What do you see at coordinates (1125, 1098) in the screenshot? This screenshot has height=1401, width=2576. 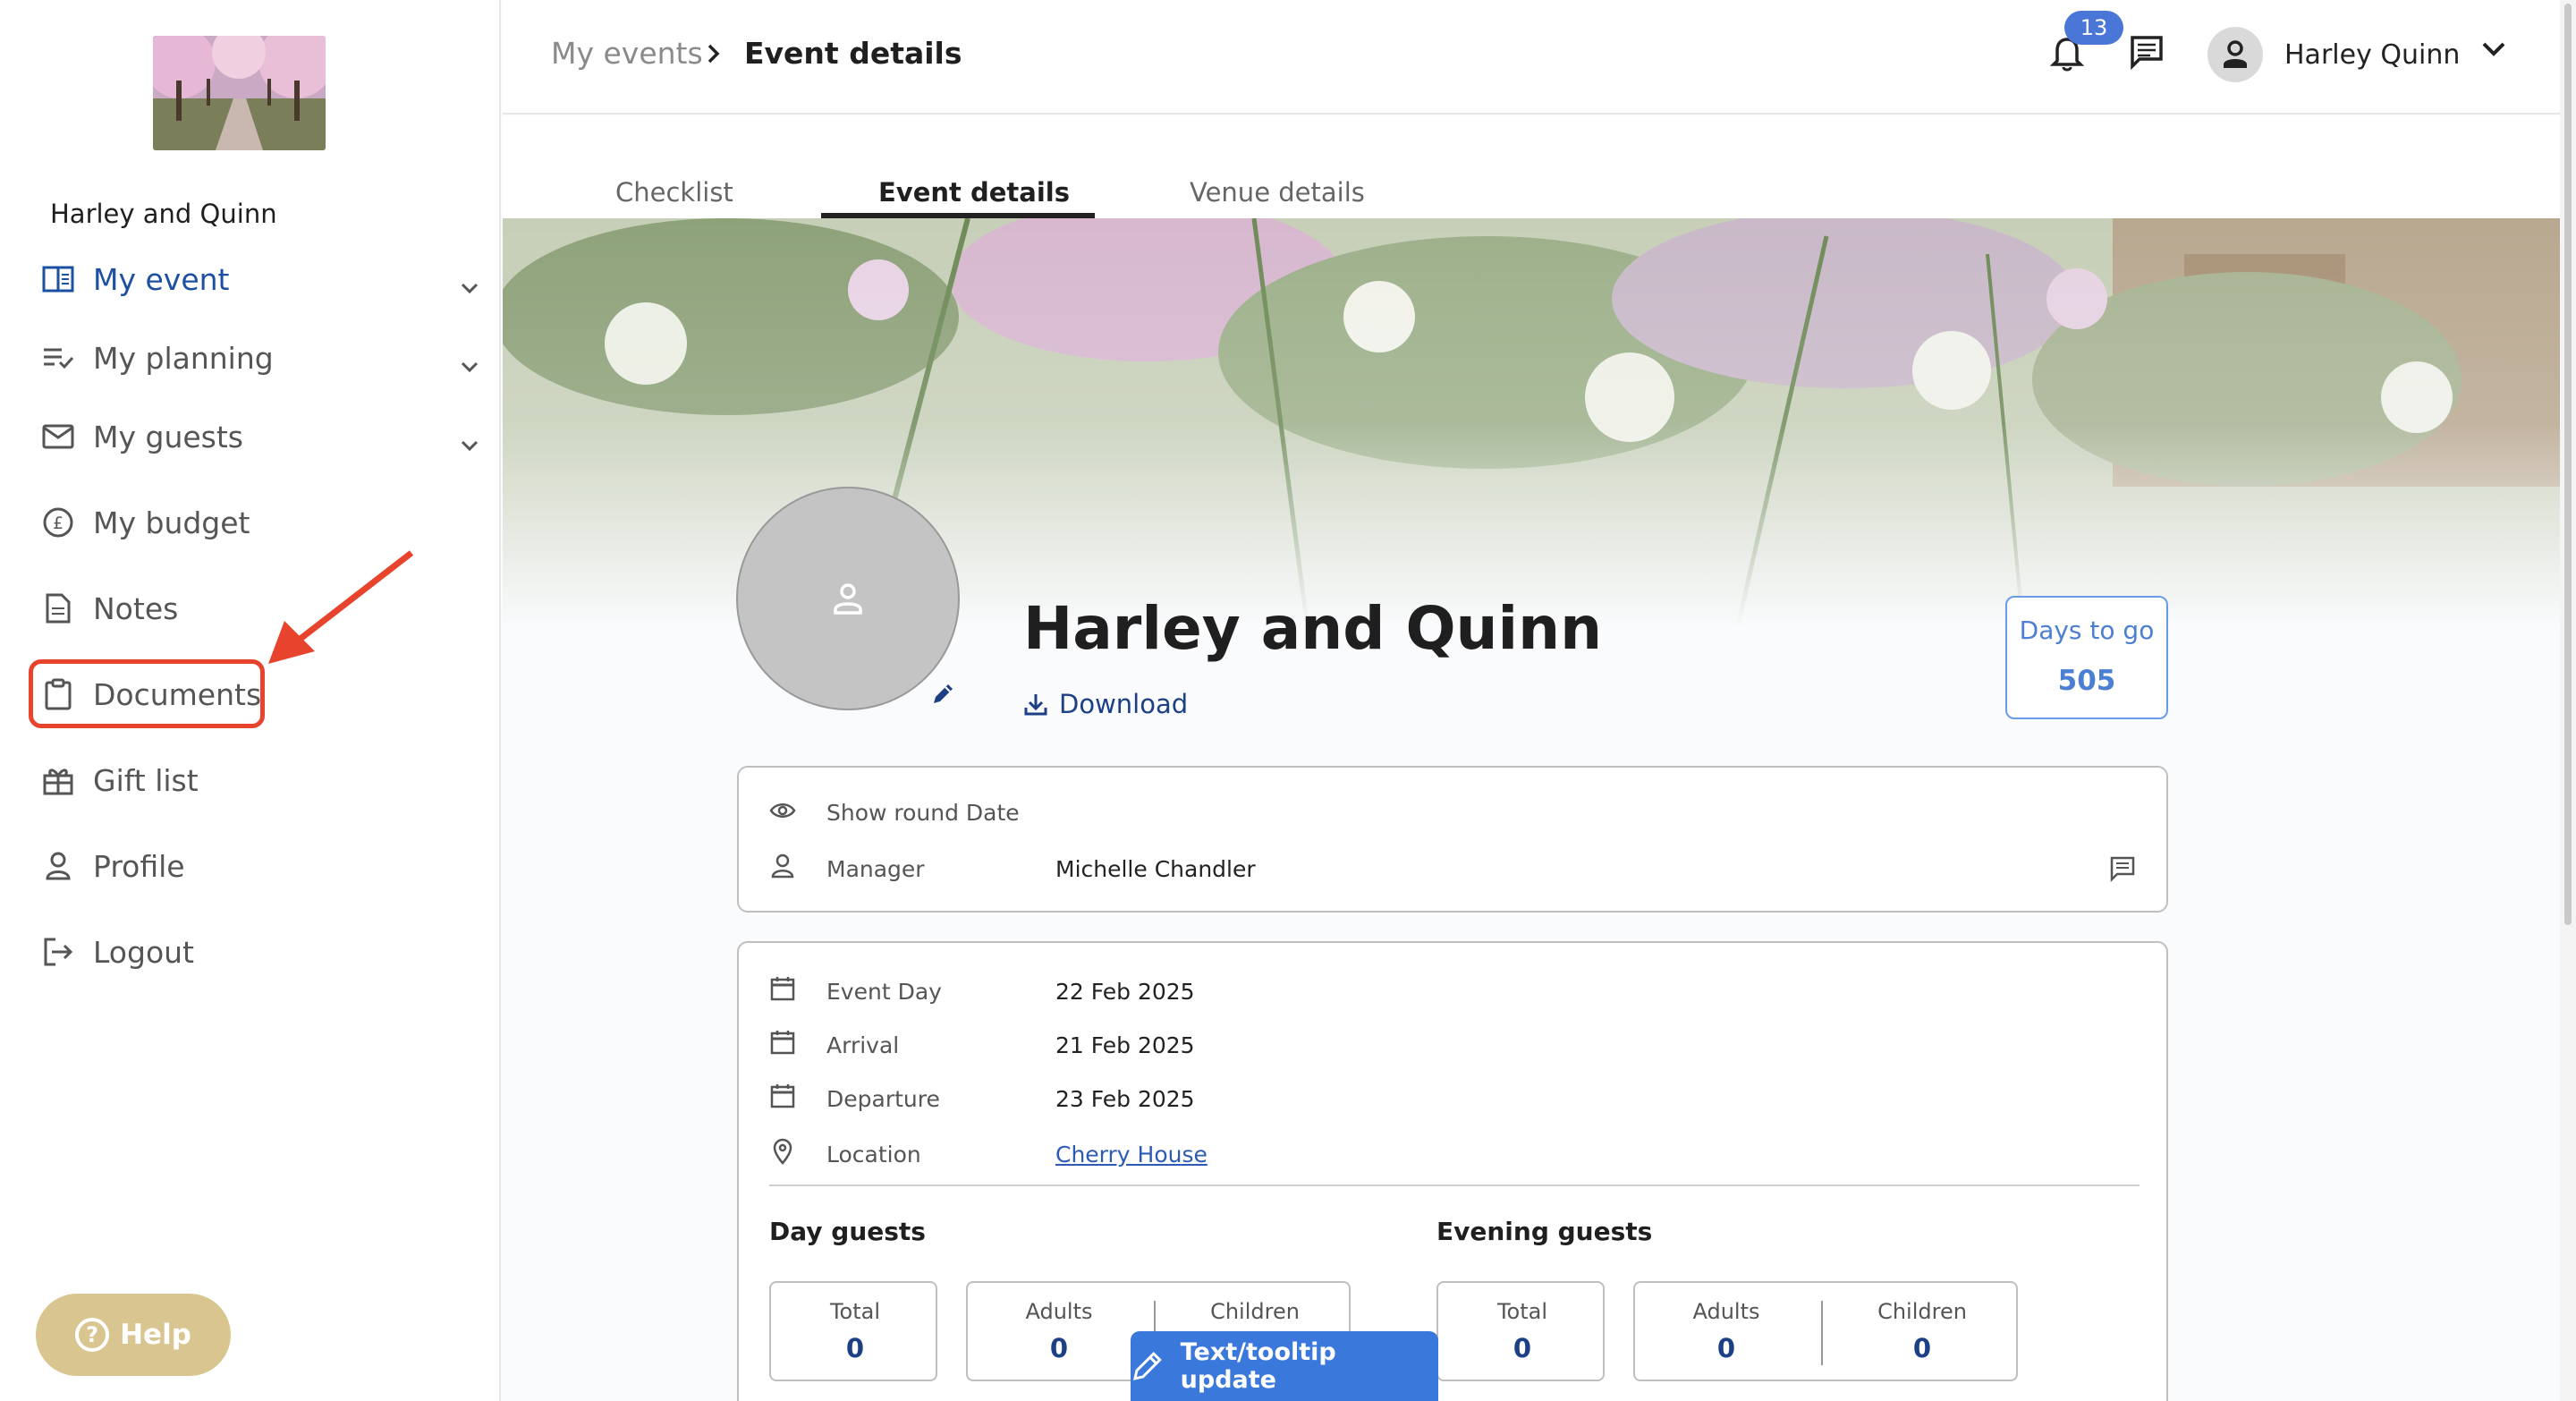 I see `departure-value: 23 Feb 2025` at bounding box center [1125, 1098].